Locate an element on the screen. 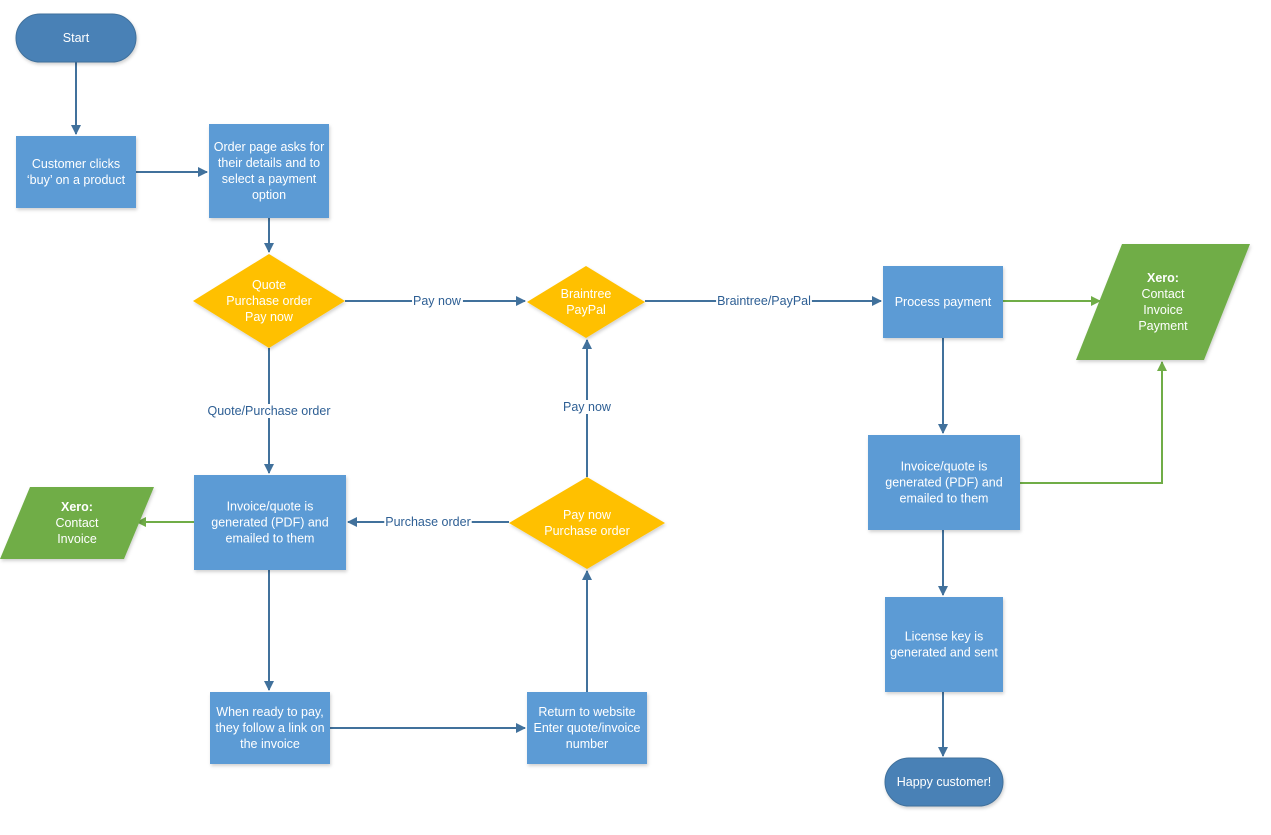  edge-label-text: Quote/Purchase order is located at coordinates (269, 411).